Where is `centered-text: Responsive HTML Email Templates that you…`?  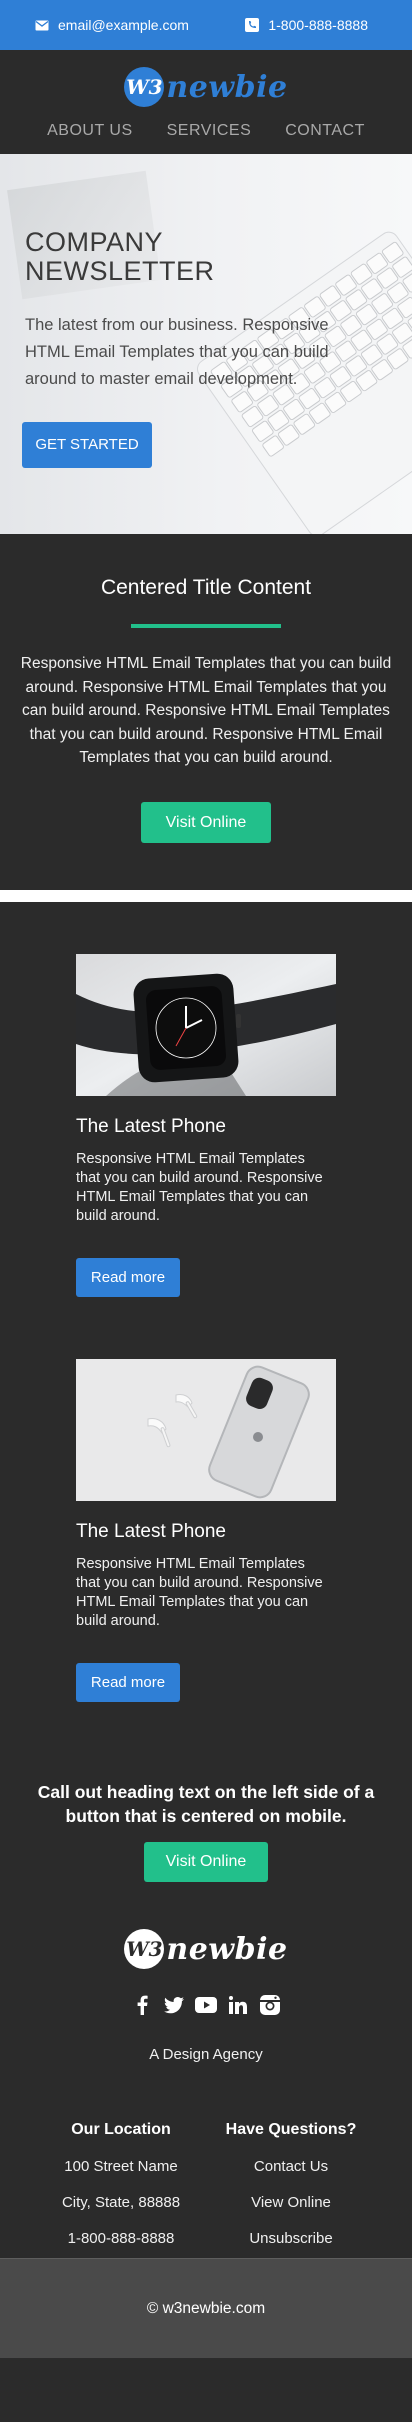 centered-text: Responsive HTML Email Templates that you… is located at coordinates (206, 710).